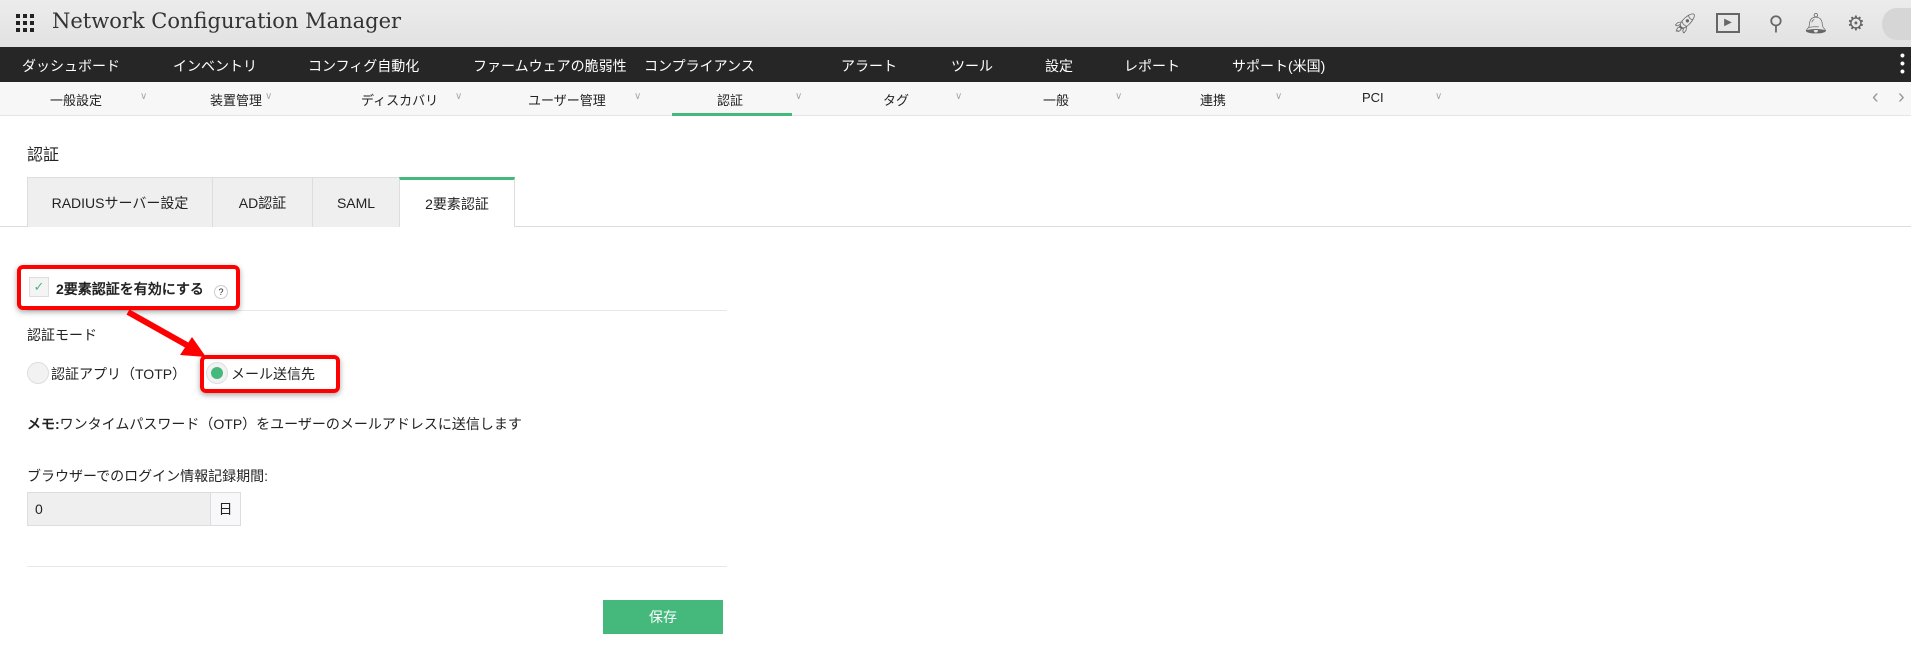 Image resolution: width=1911 pixels, height=651 pixels. Describe the element at coordinates (225, 509) in the screenshot. I see `days-unit: 日` at that location.